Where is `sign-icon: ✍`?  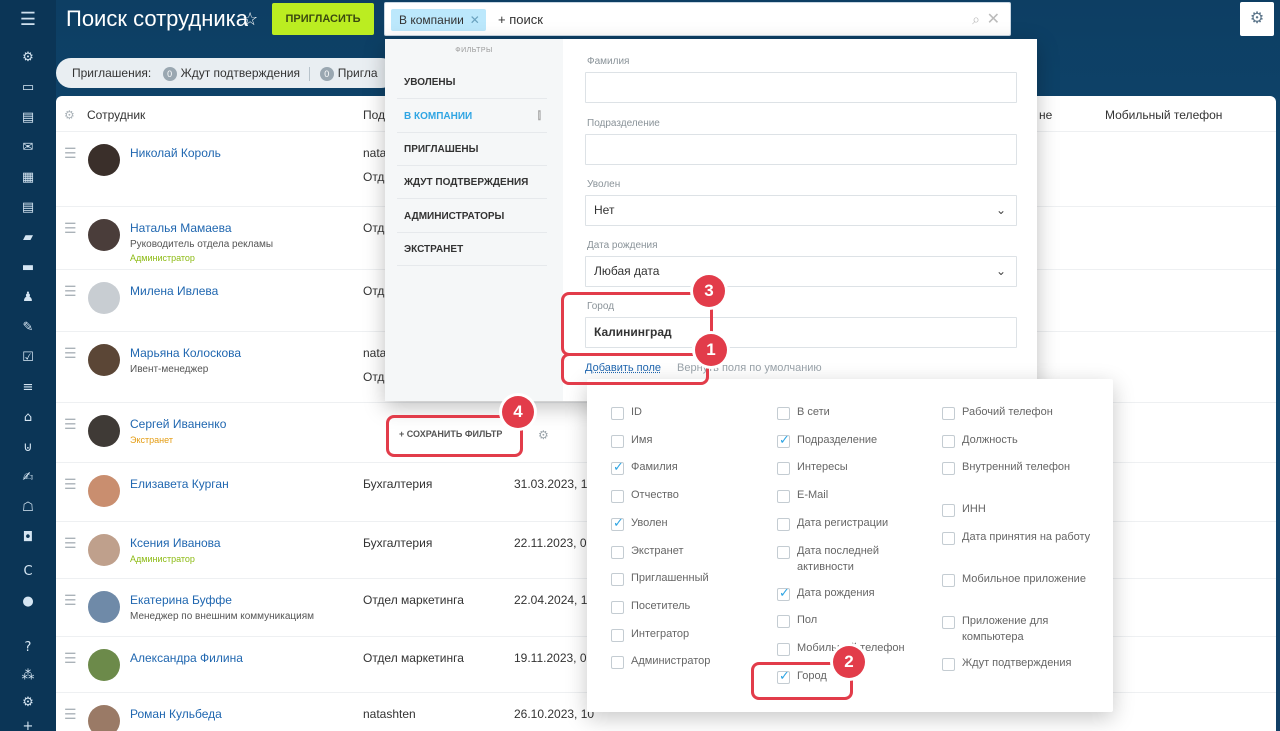 sign-icon: ✍ is located at coordinates (28, 478).